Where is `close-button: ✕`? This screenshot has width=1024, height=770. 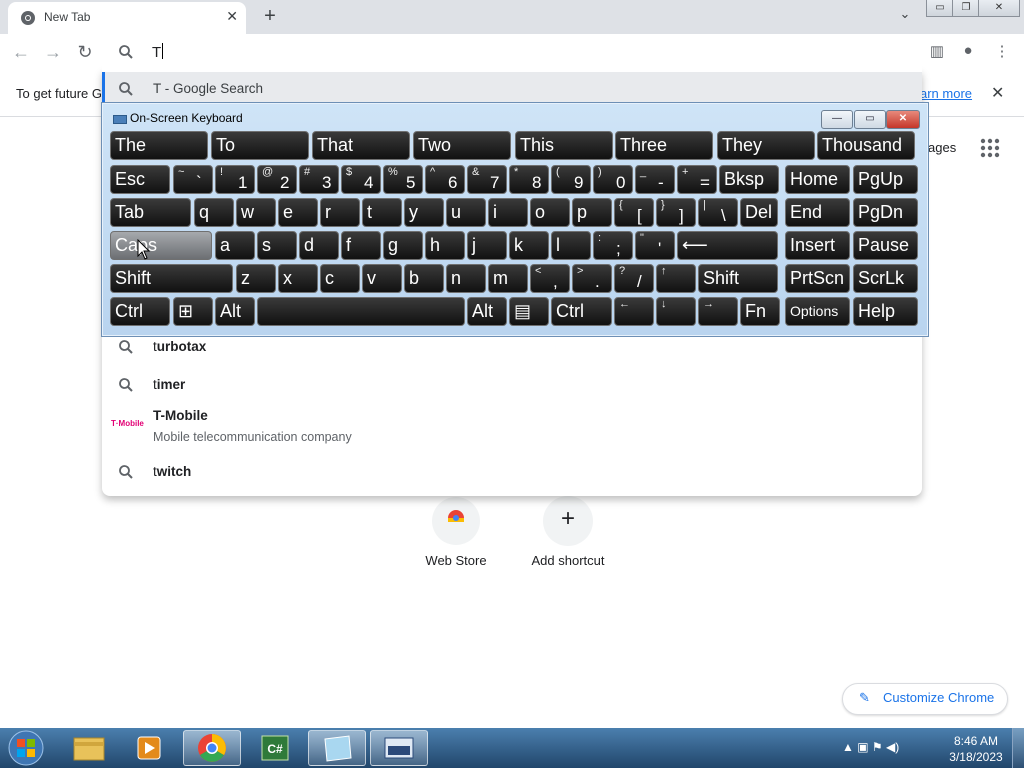
close-button: ✕ is located at coordinates (999, 8).